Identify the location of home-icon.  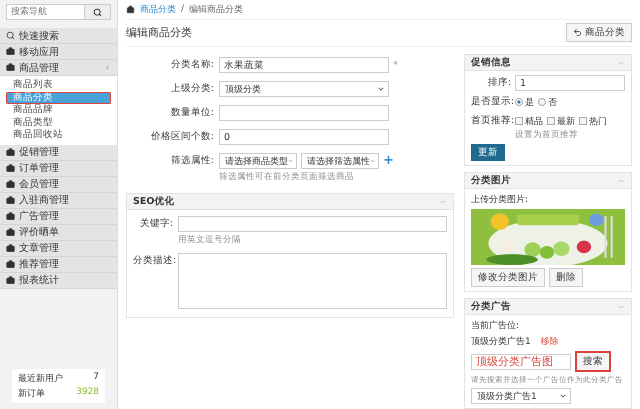
(130, 9).